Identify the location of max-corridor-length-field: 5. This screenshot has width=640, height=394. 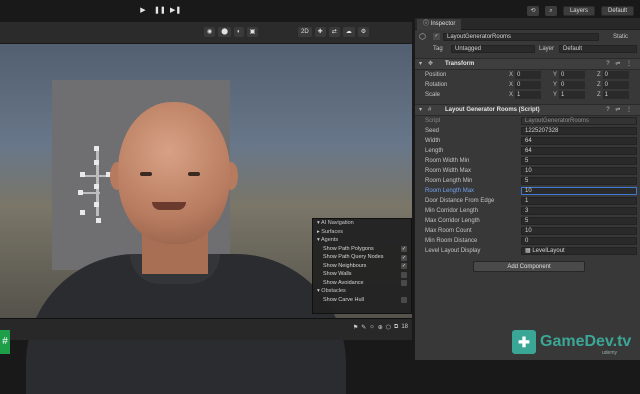
(579, 221).